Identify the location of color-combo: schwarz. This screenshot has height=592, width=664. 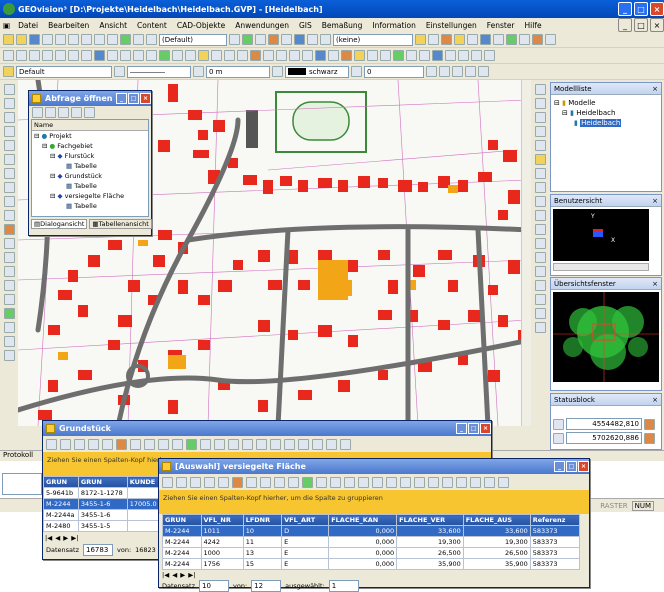
(317, 71).